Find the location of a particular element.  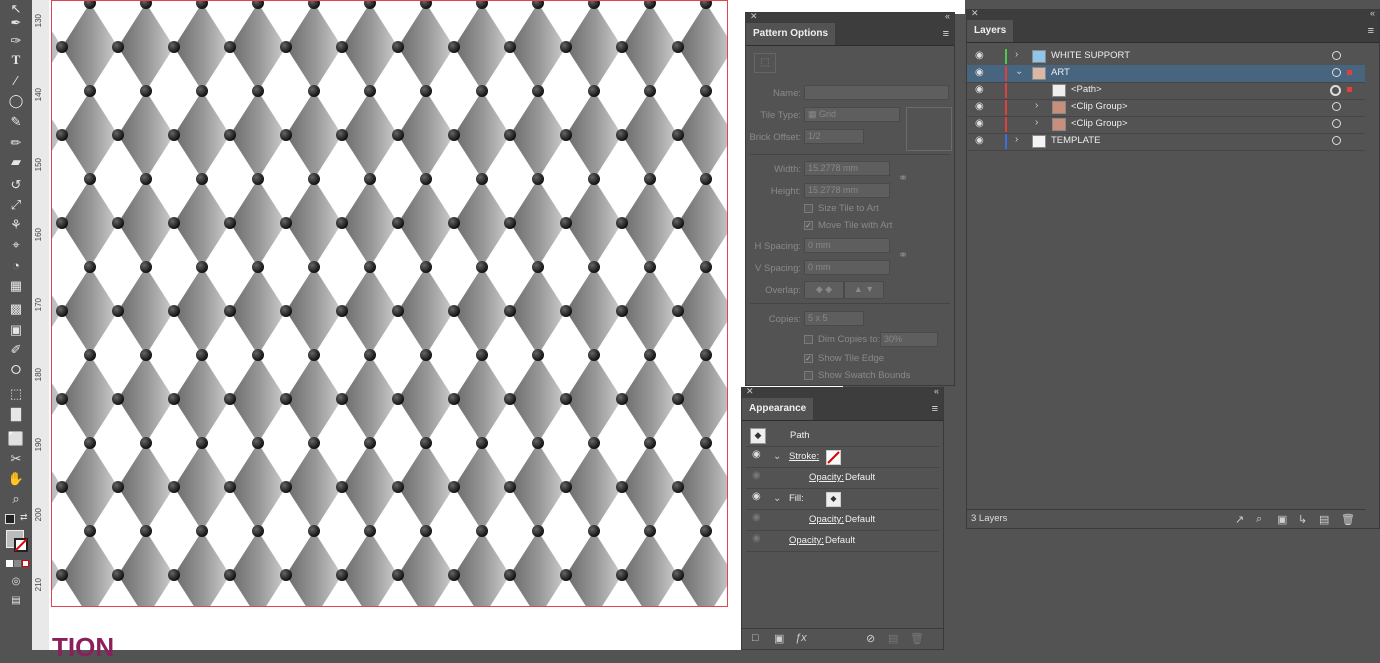

delete-item-icon: 🗑 is located at coordinates (917, 638).